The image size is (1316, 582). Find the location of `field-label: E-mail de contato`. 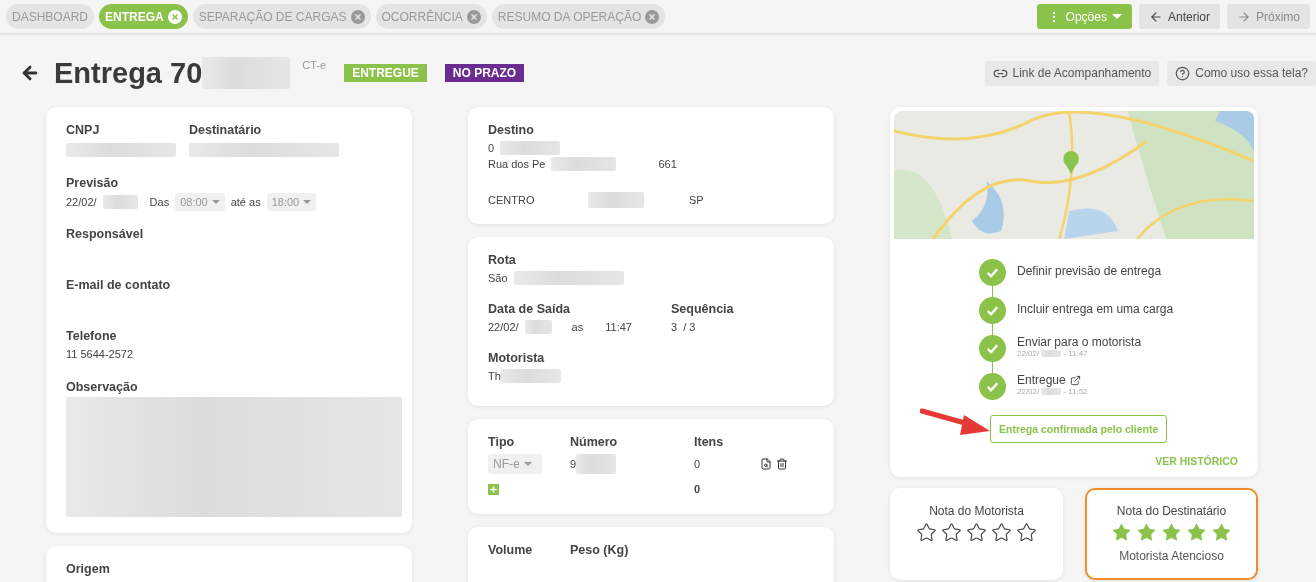

field-label: E-mail de contato is located at coordinates (119, 285).